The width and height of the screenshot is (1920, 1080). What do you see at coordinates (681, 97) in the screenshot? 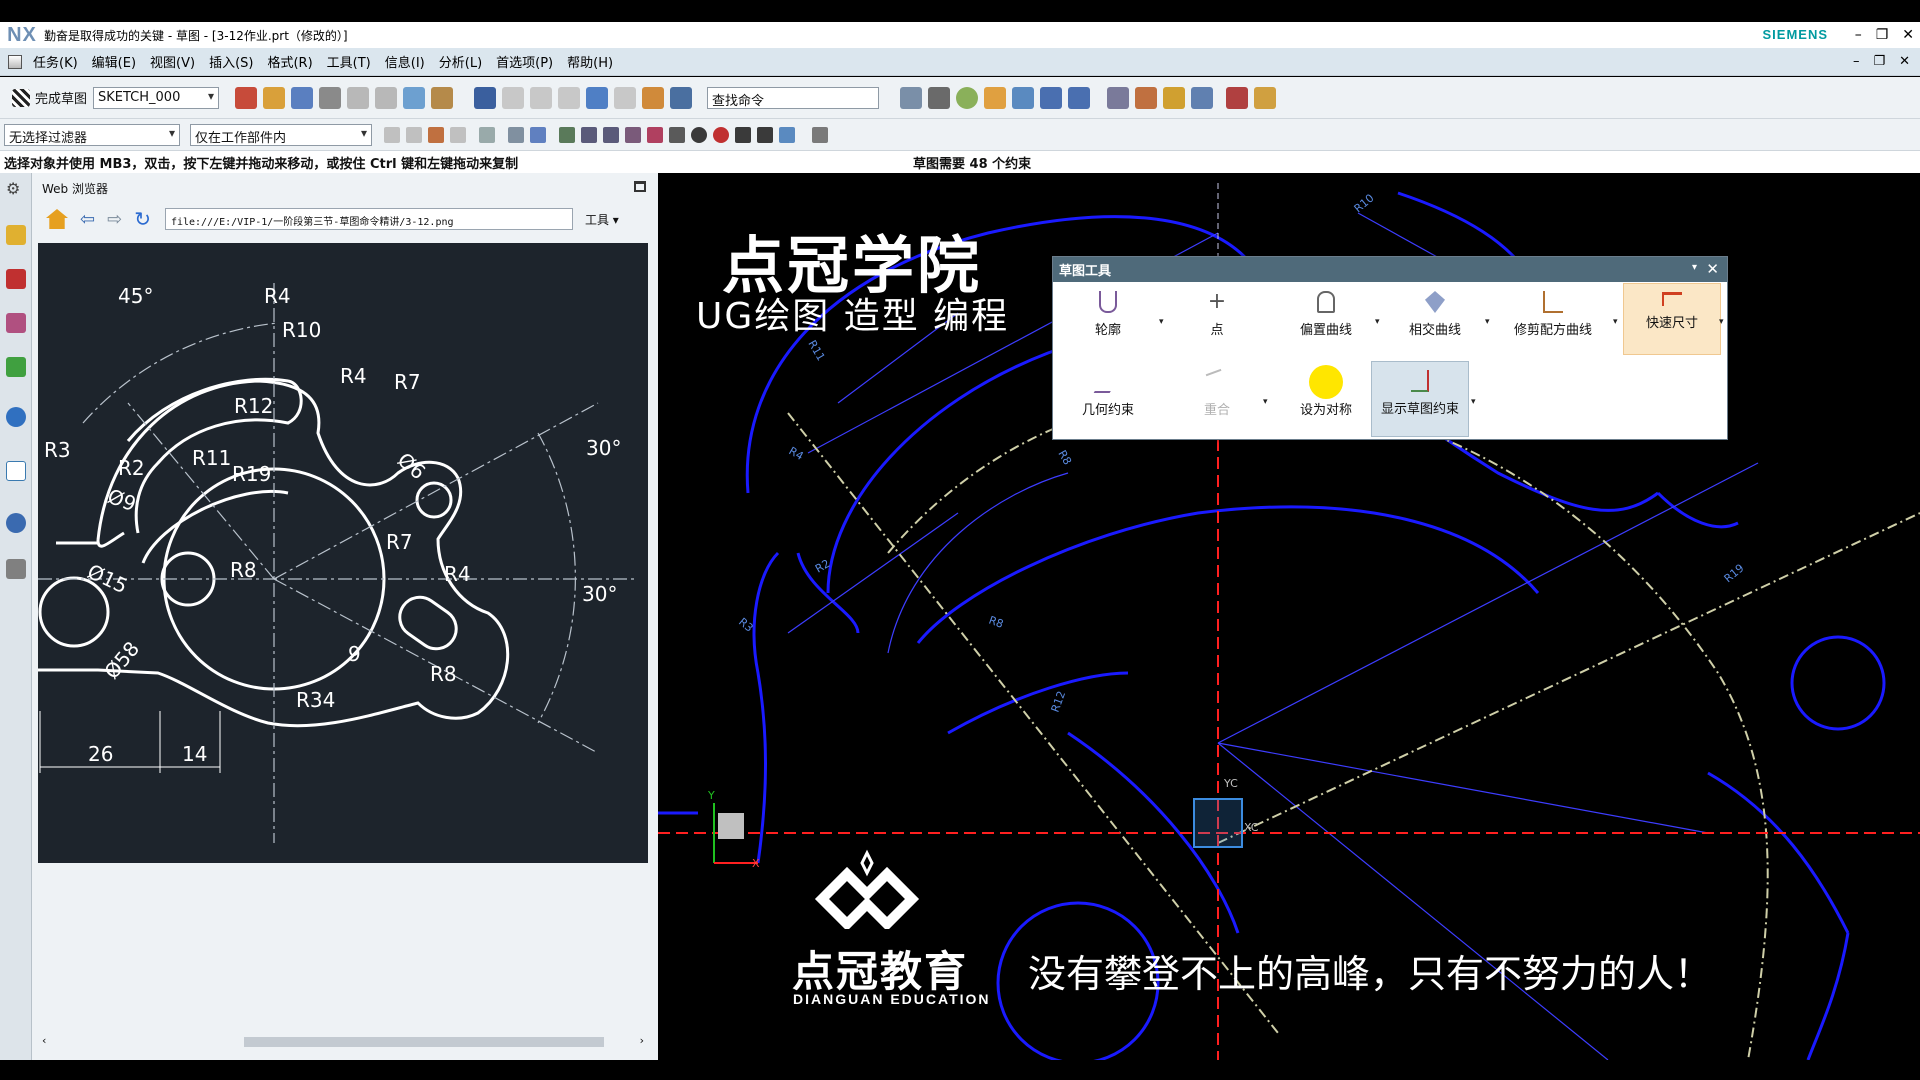
I see `touch-mode-icon` at bounding box center [681, 97].